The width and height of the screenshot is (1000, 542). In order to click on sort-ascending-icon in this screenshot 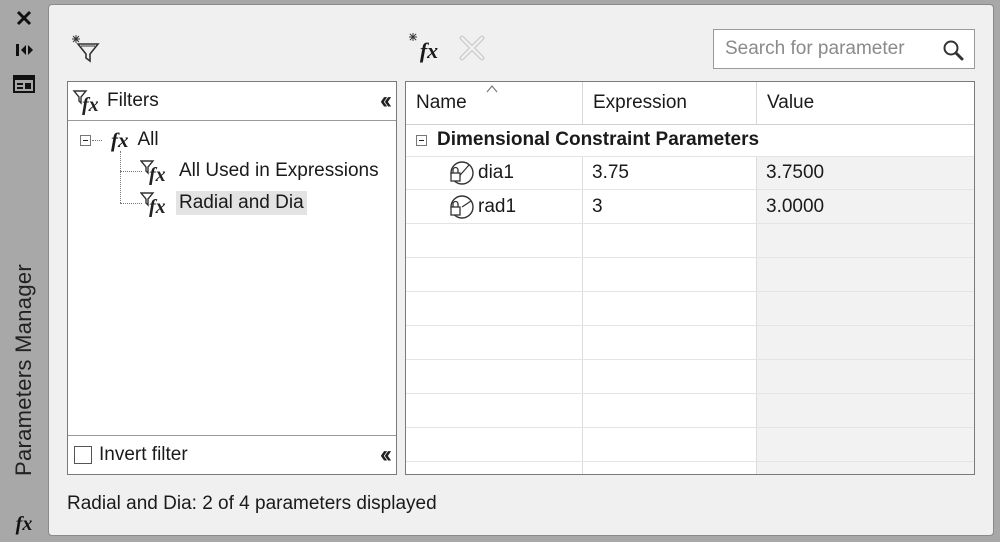, I will do `click(492, 89)`.